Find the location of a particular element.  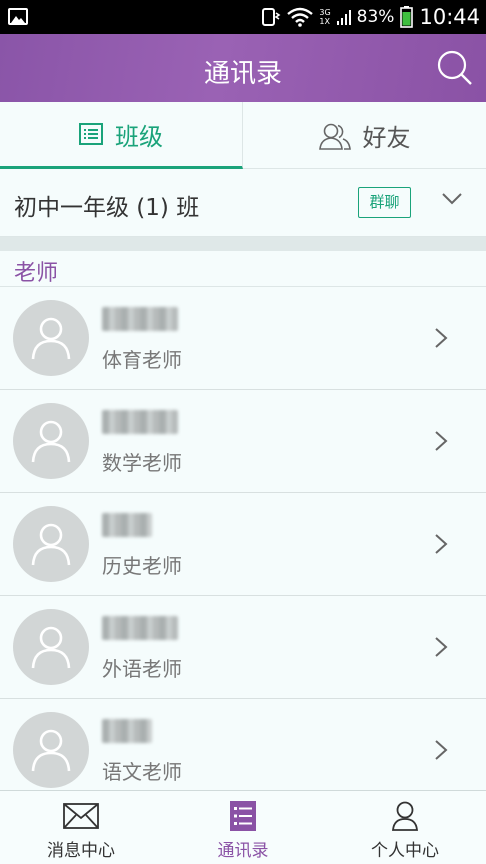

network-indicator: 3G 1X is located at coordinates (324, 17).